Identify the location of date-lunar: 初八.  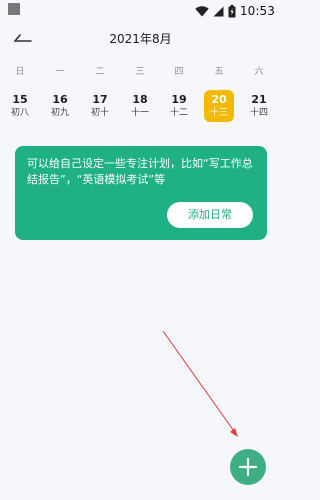
(19, 113).